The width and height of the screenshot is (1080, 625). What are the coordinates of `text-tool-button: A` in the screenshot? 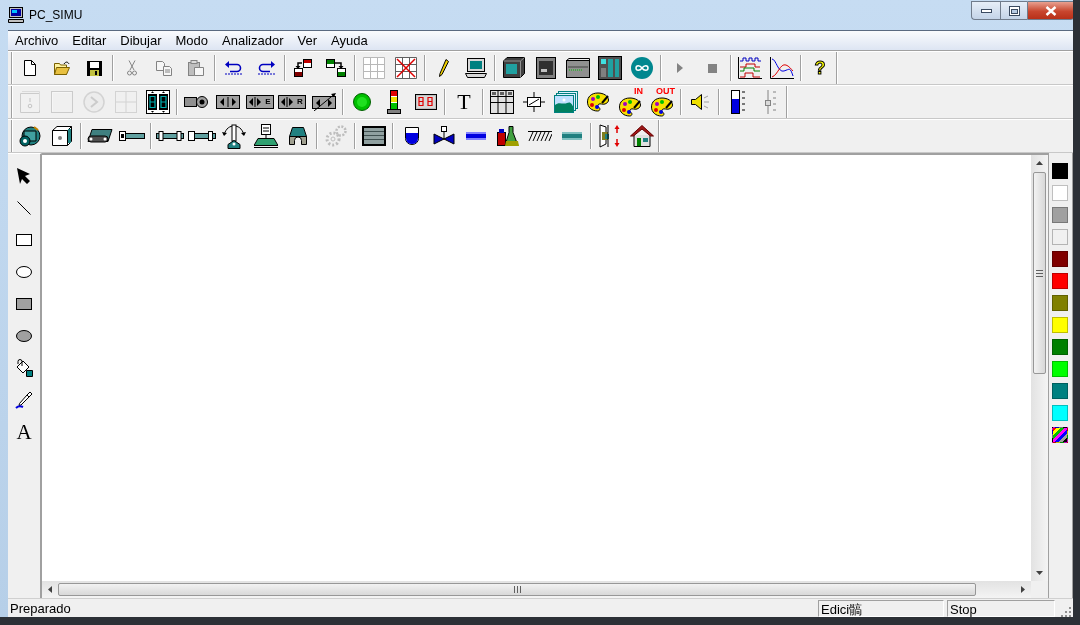 It's located at (24, 432).